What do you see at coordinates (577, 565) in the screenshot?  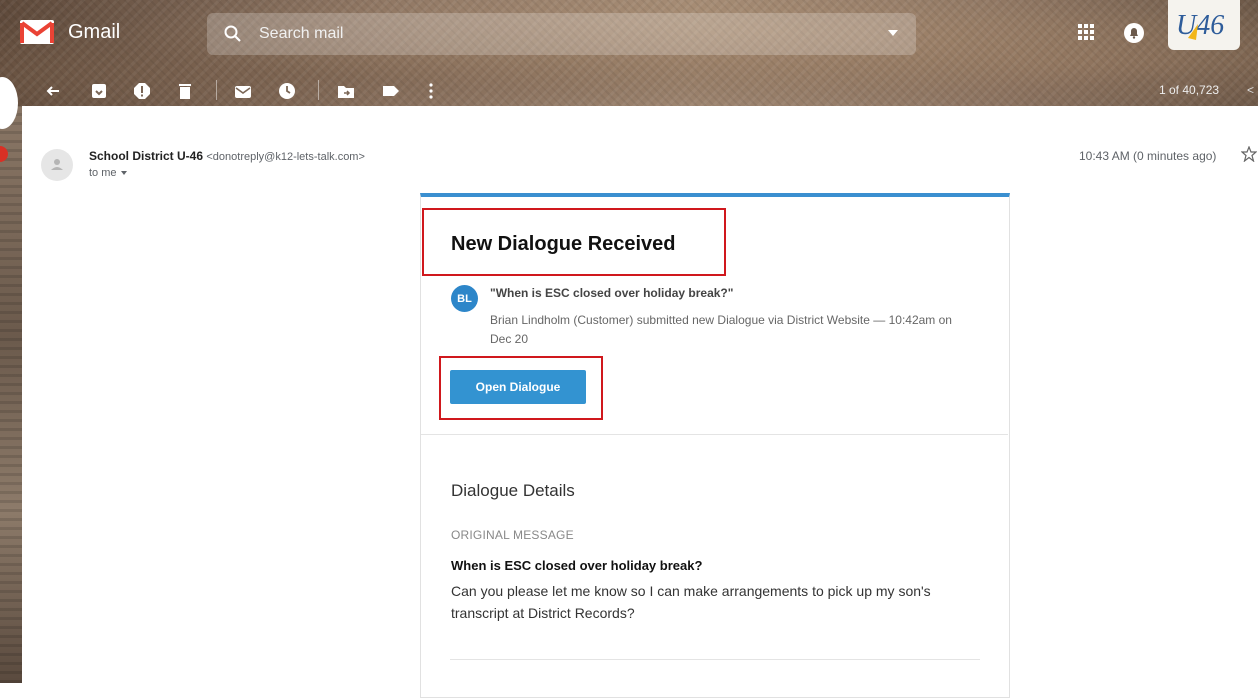 I see `original-message-subject: When is ESC closed over holiday break?` at bounding box center [577, 565].